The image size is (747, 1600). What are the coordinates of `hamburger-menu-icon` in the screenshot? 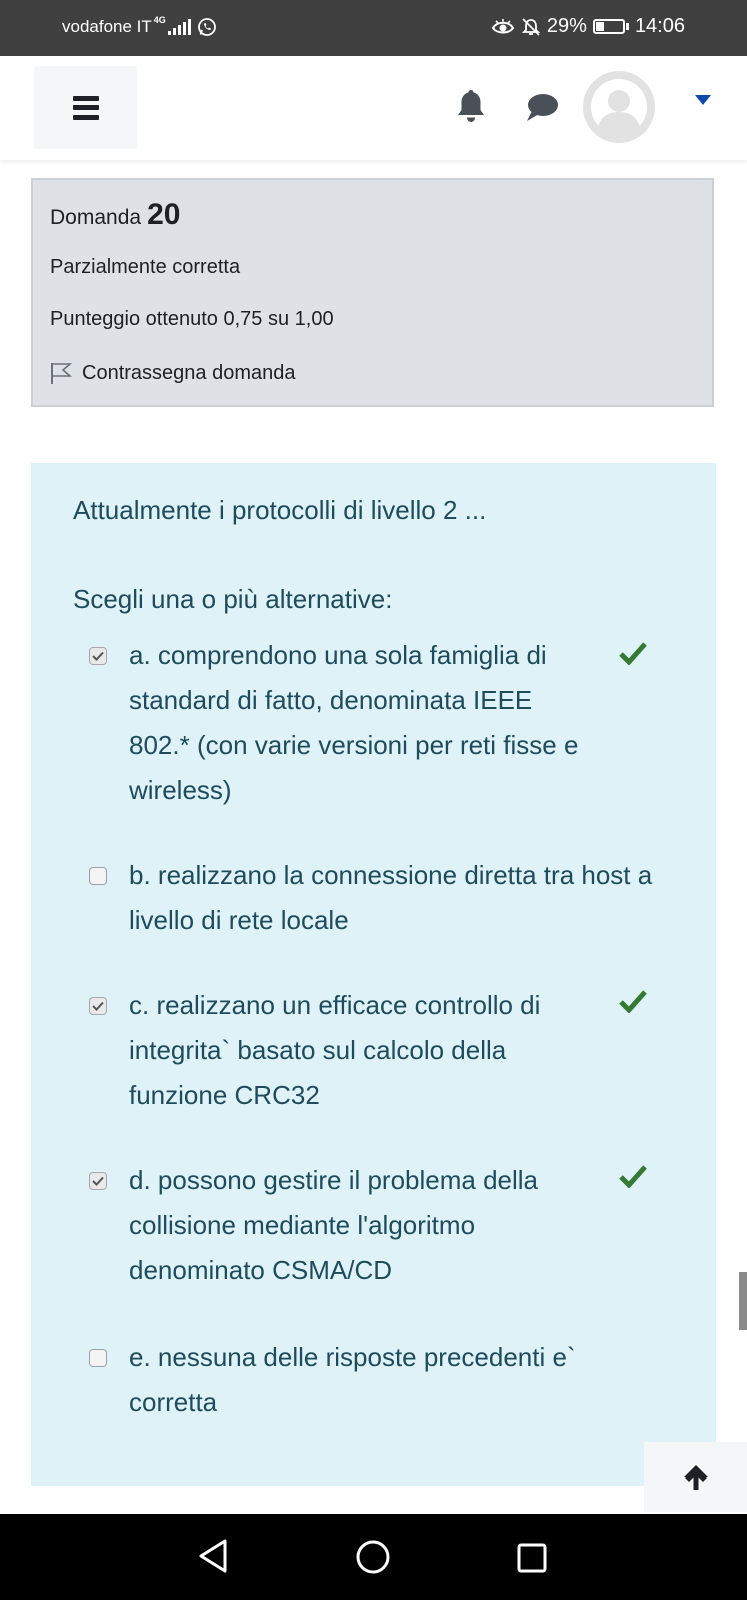 It's located at (85, 107).